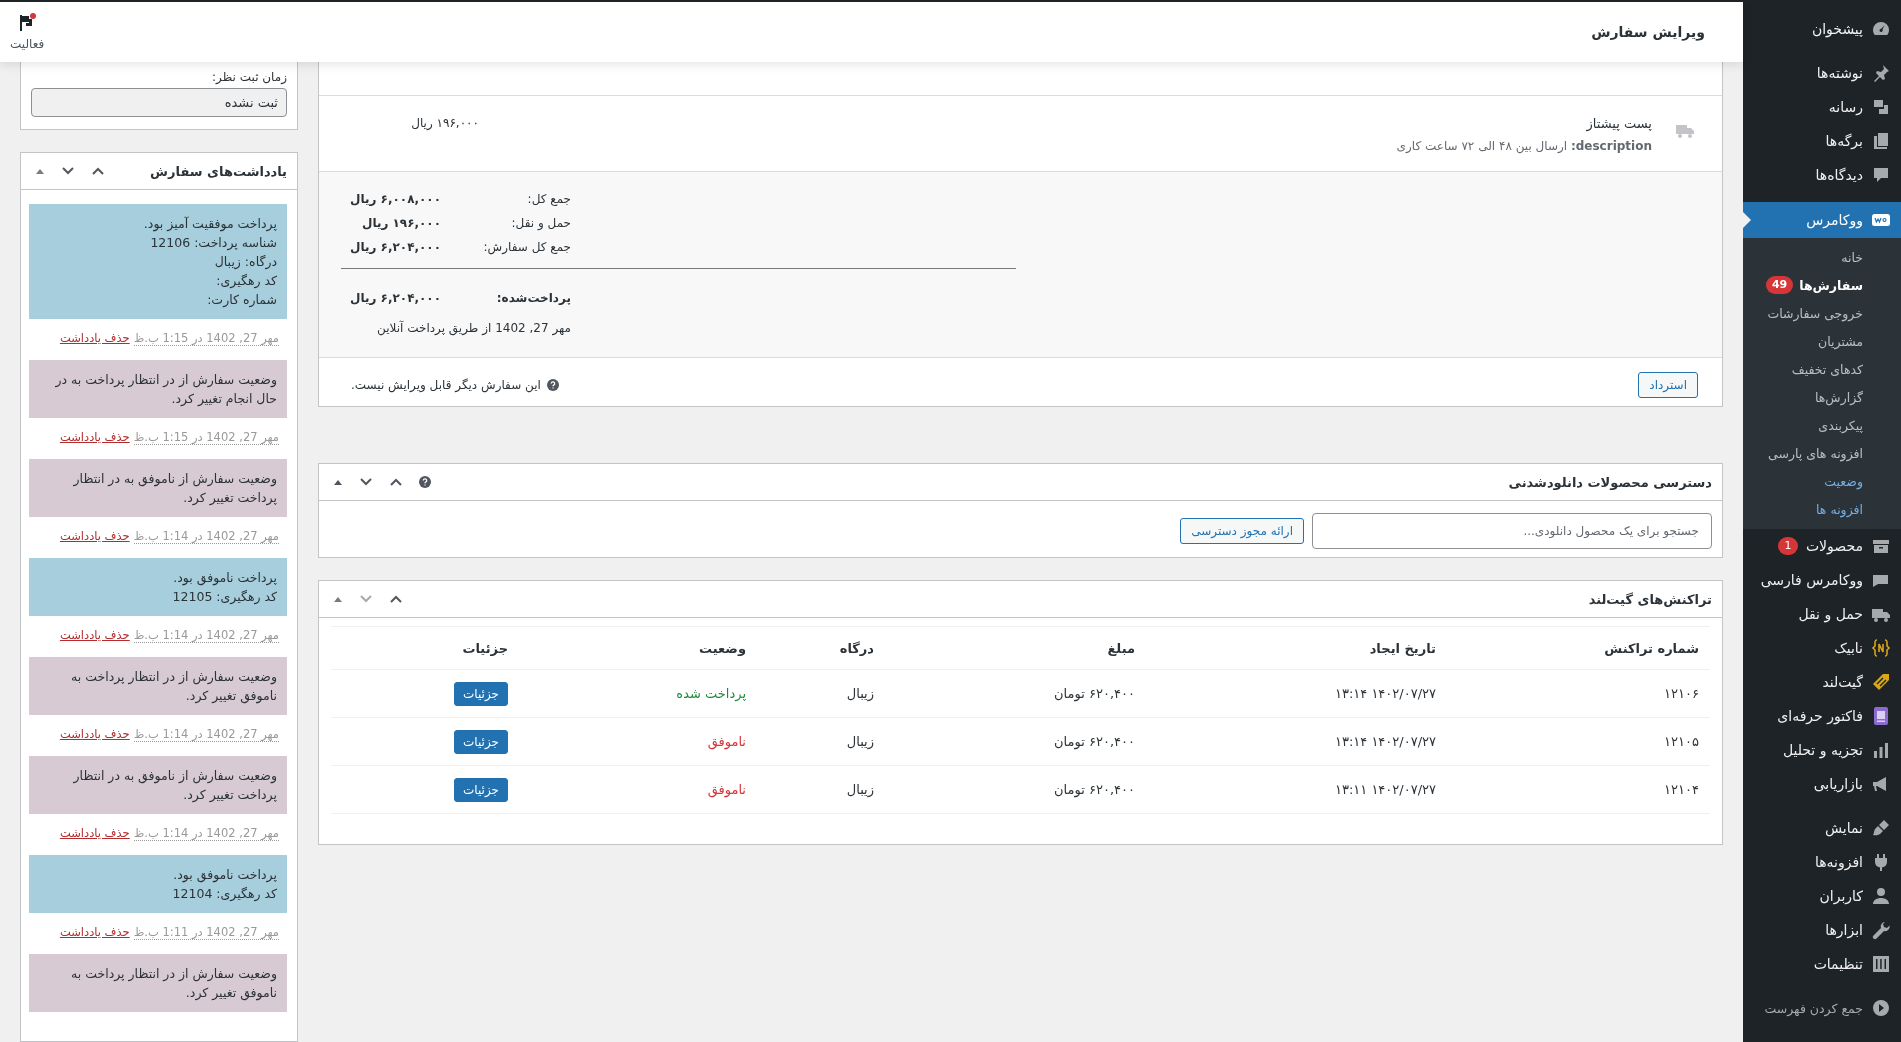 The image size is (1901, 1042). What do you see at coordinates (540, 223) in the screenshot?
I see `total-label: حمل و نقل:` at bounding box center [540, 223].